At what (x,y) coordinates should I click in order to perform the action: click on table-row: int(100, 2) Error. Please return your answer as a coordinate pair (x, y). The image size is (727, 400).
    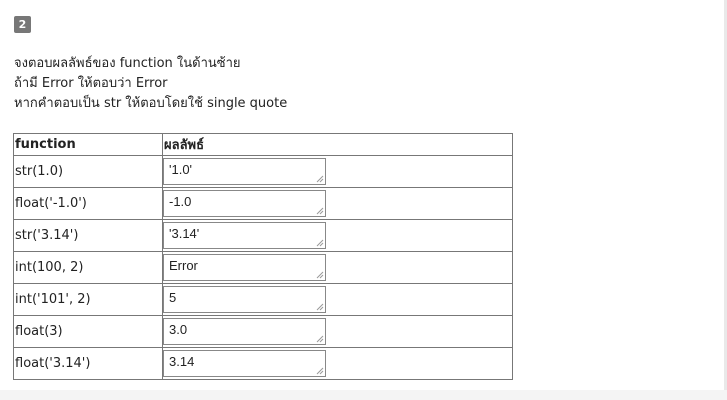
    Looking at the image, I should click on (263, 267).